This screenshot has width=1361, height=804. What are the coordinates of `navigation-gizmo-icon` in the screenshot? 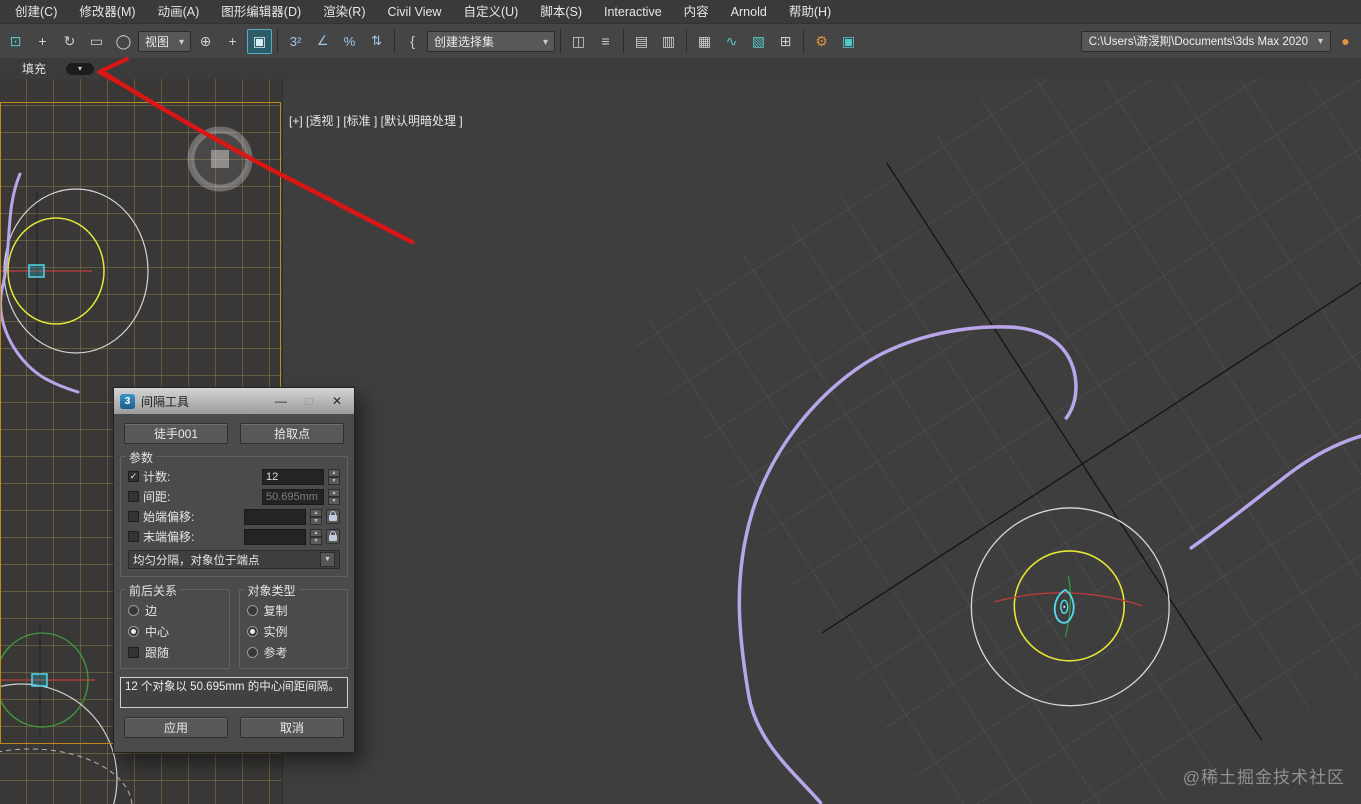 It's located at (220, 159).